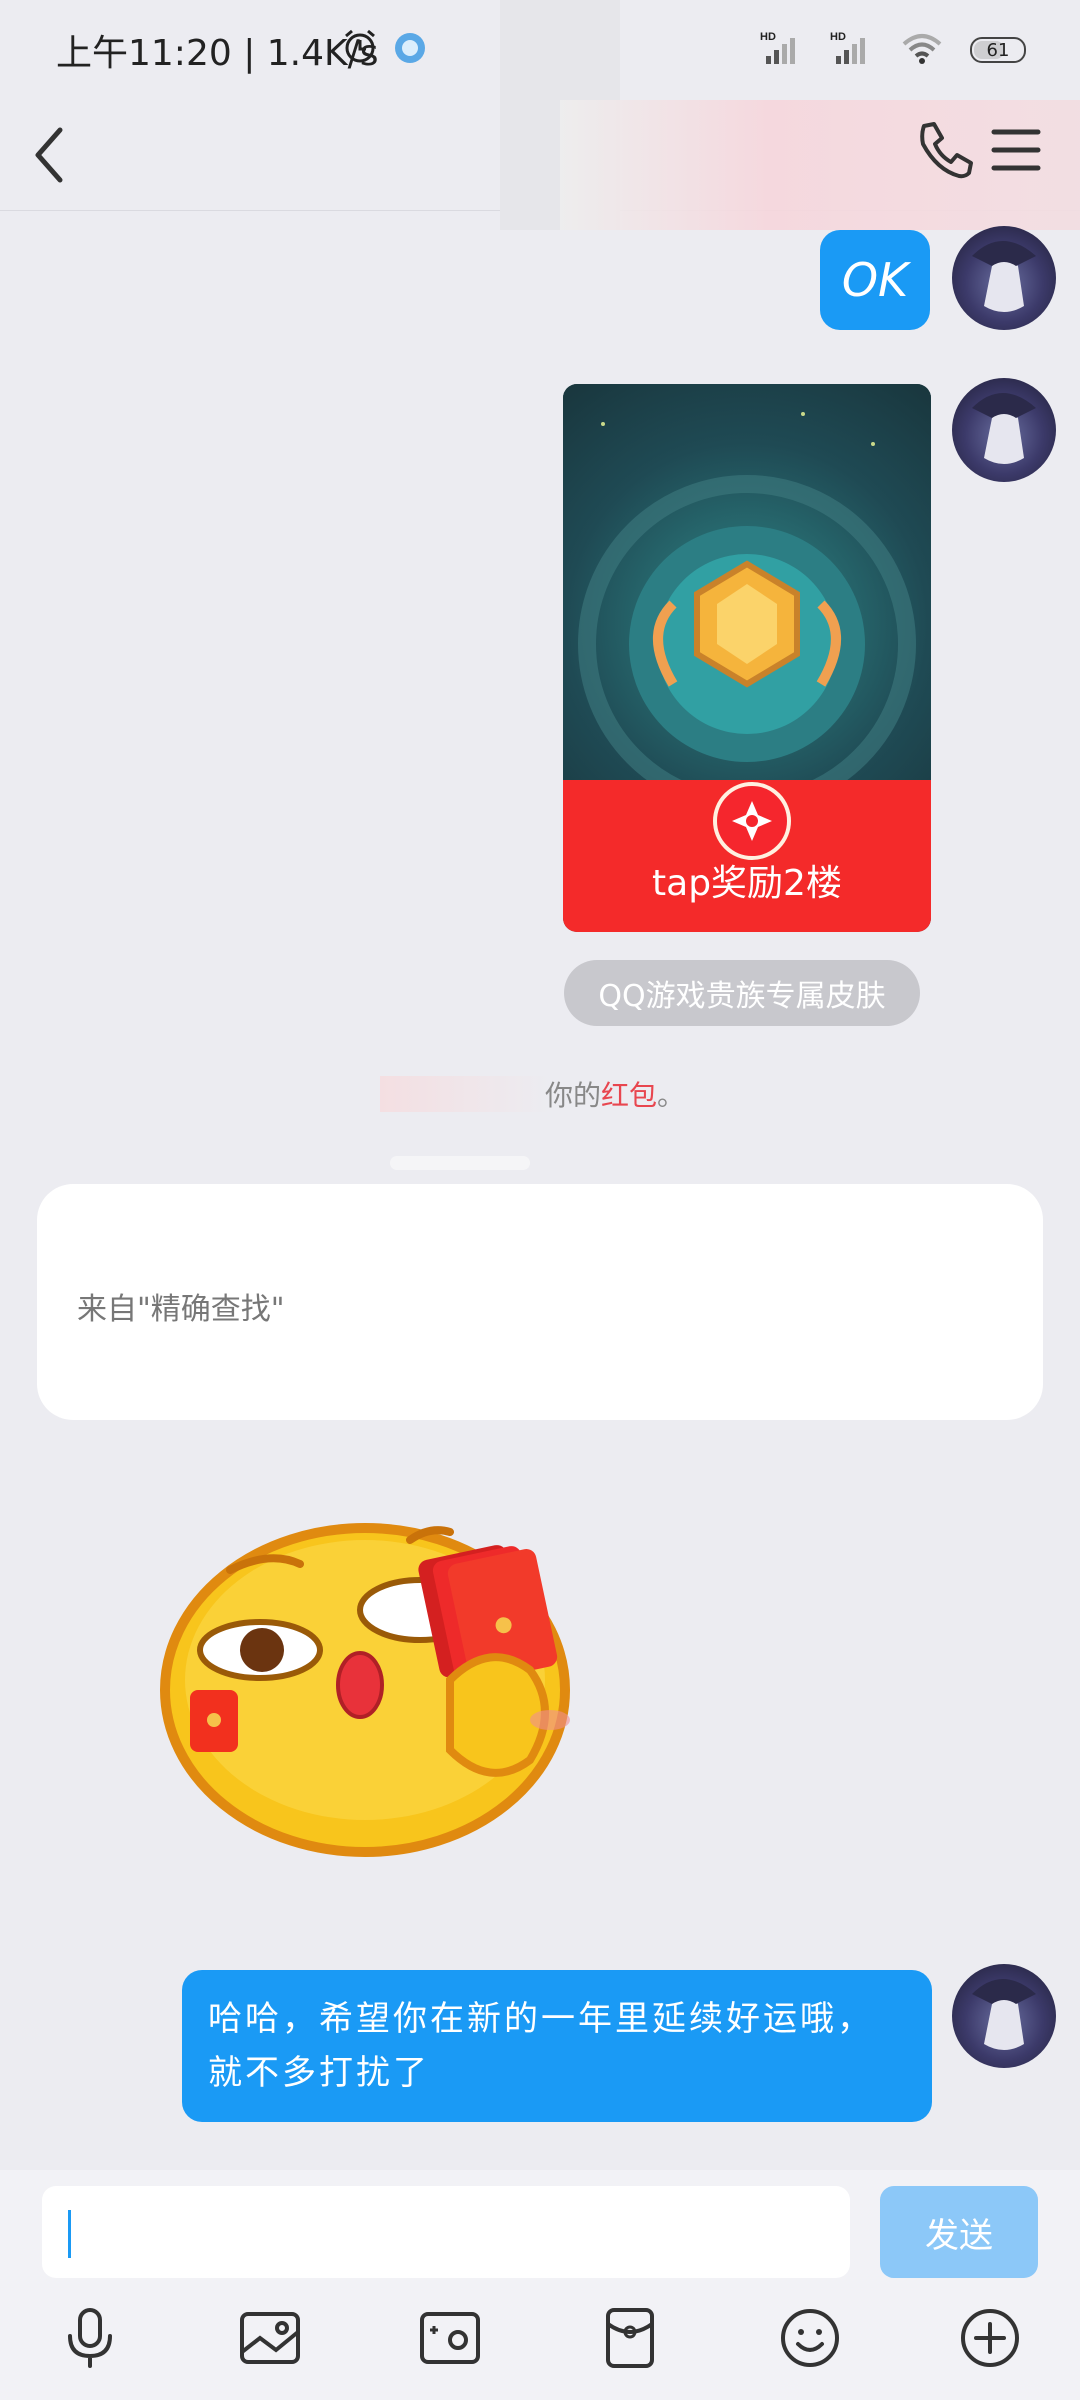 Image resolution: width=1080 pixels, height=2400 pixels. I want to click on battery-icon: 61, so click(998, 50).